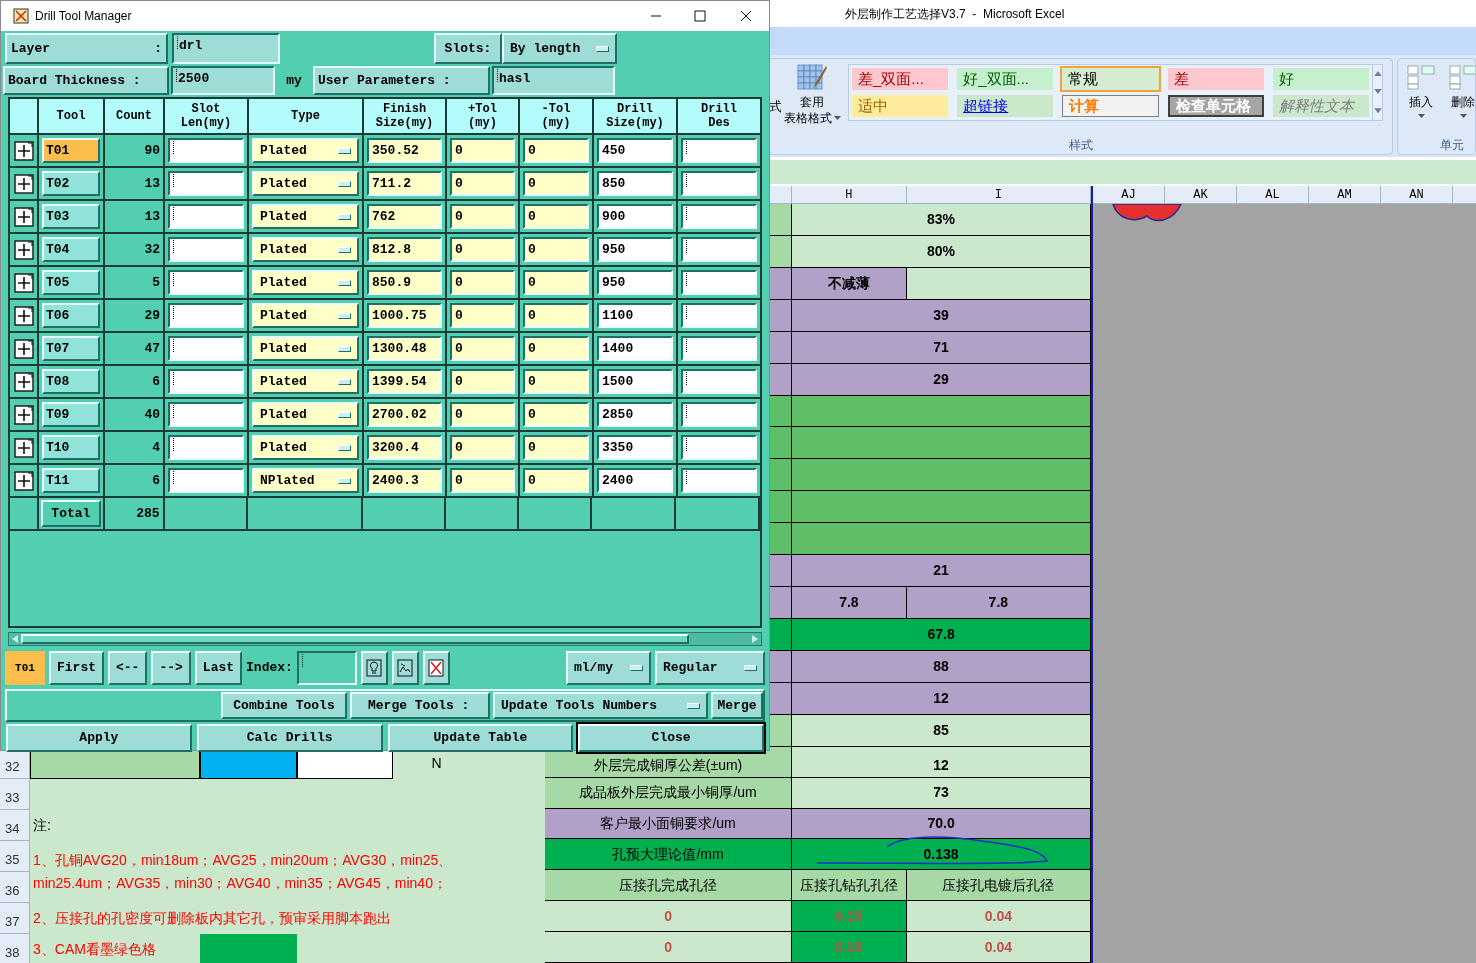  I want to click on nav-button: First, so click(76, 668).